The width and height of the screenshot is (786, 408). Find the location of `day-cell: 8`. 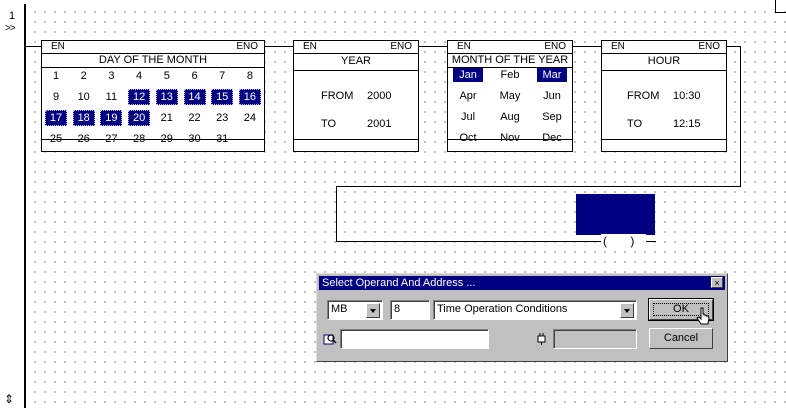

day-cell: 8 is located at coordinates (250, 76).